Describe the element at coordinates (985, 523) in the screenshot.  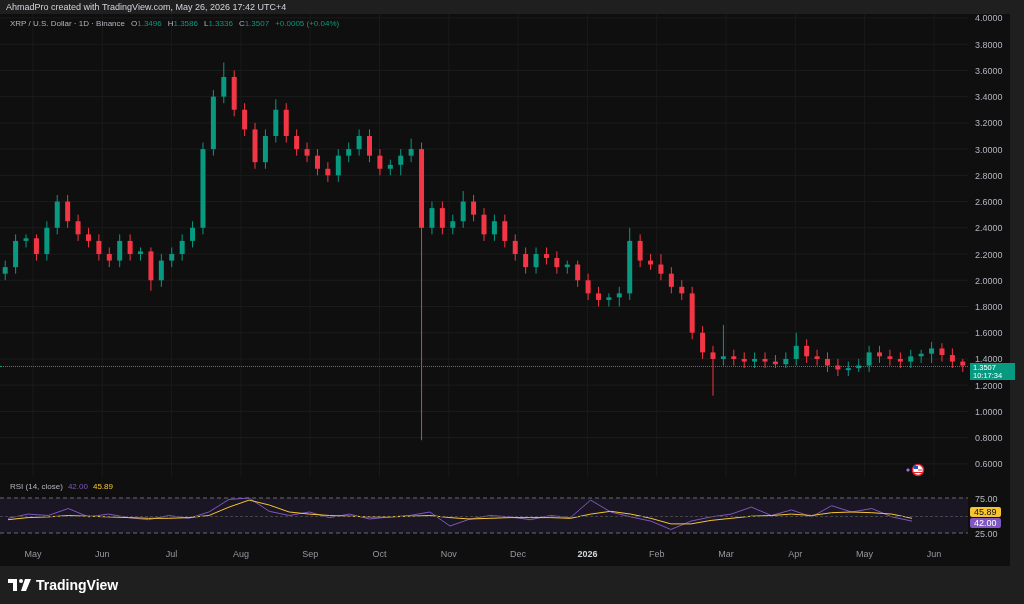
I see `rsi-value-label: 42.00` at that location.